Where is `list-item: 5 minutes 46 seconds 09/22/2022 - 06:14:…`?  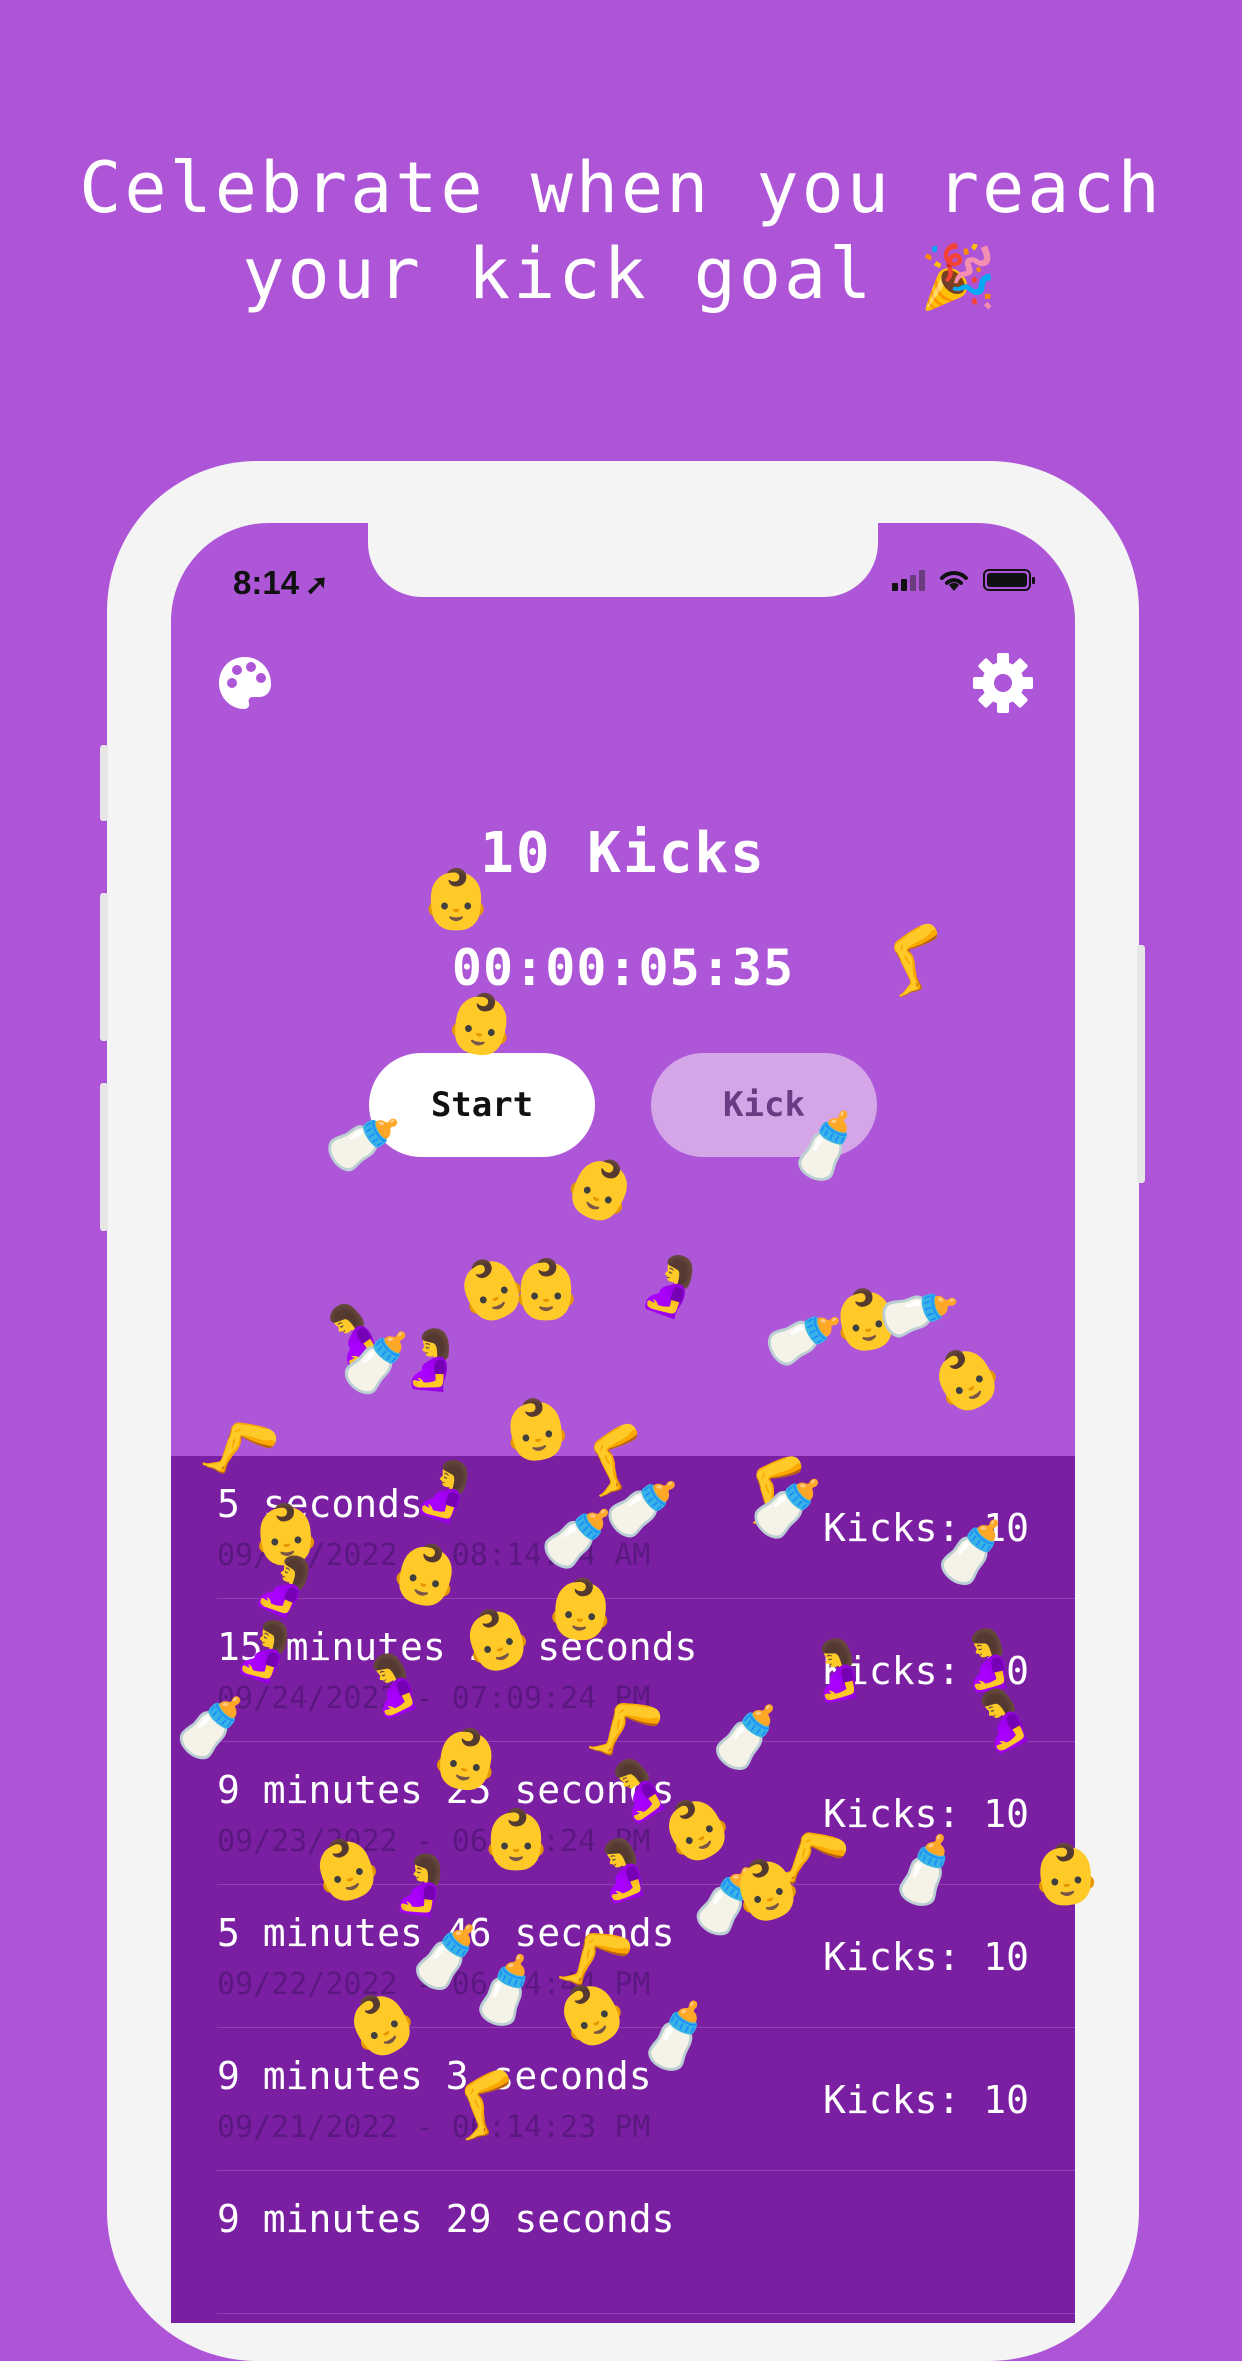 list-item: 5 minutes 46 seconds 09/22/2022 - 06:14:… is located at coordinates (646, 1956).